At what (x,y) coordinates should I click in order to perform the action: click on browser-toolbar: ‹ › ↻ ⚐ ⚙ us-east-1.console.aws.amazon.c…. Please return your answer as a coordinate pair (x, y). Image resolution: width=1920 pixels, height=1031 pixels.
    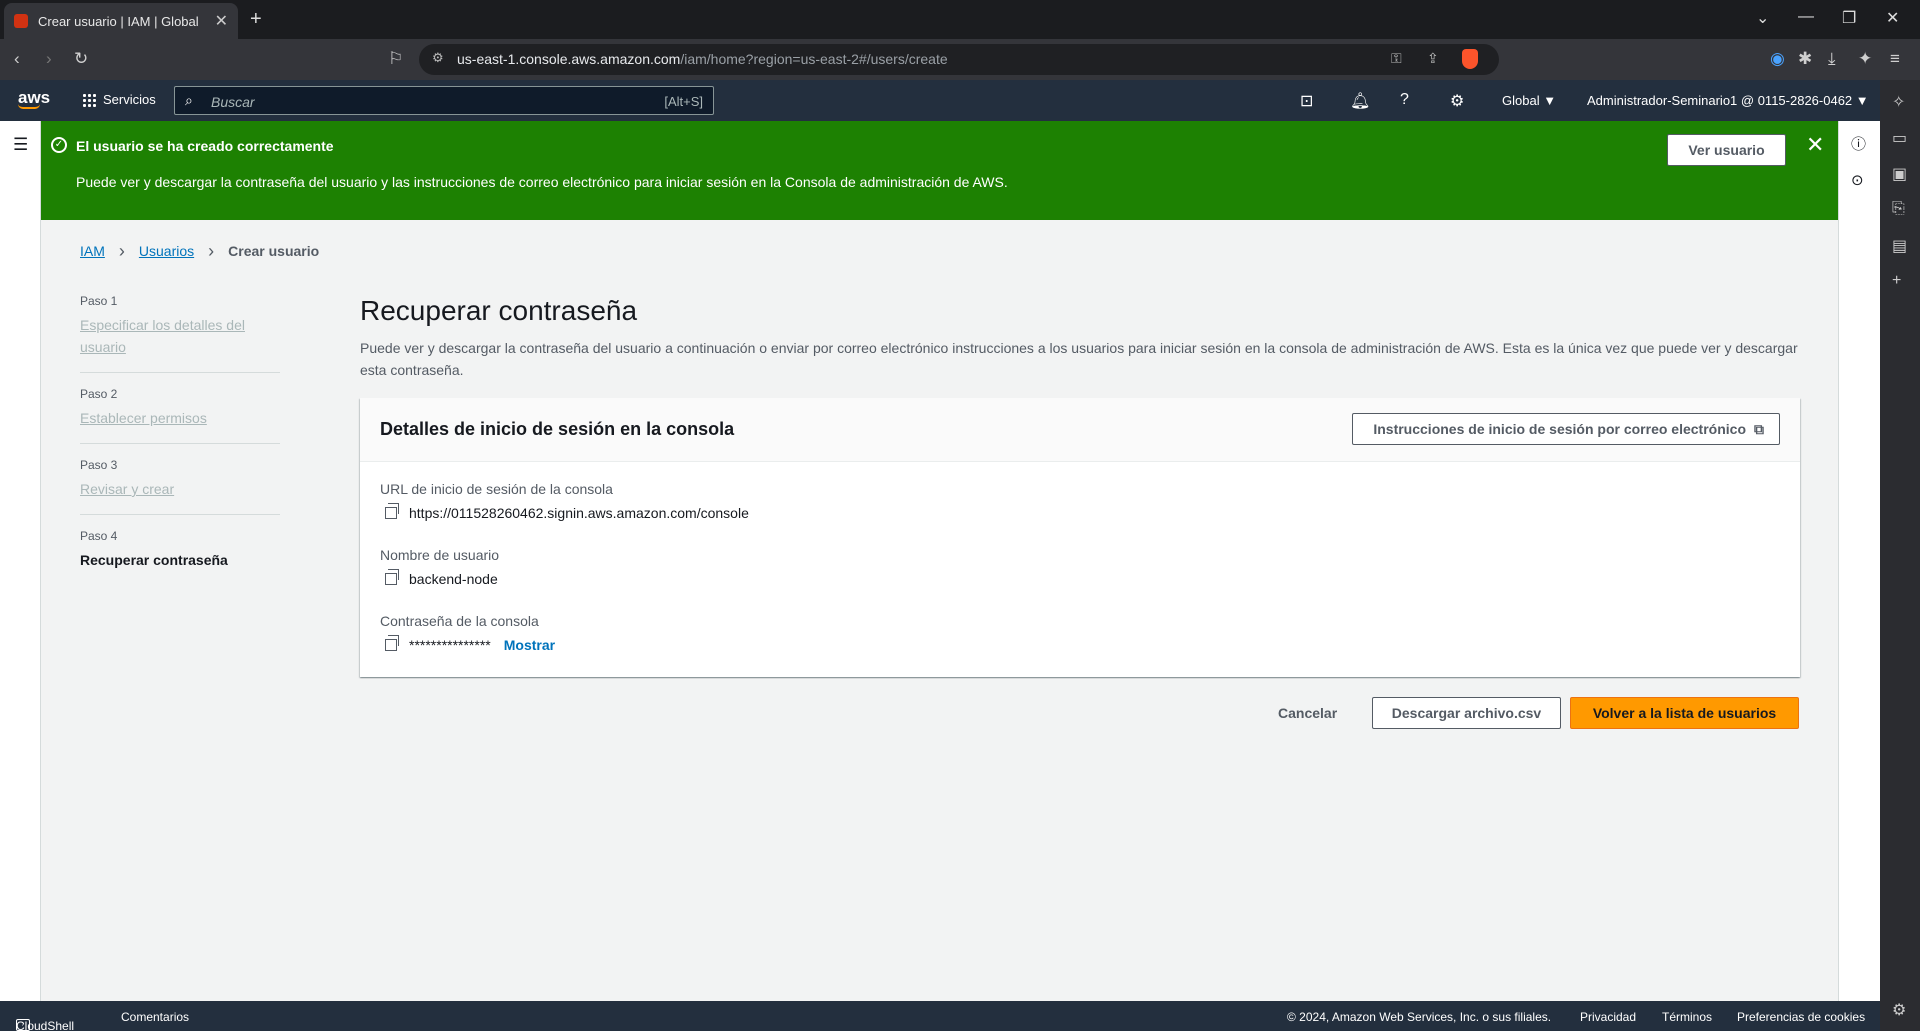
    Looking at the image, I should click on (960, 59).